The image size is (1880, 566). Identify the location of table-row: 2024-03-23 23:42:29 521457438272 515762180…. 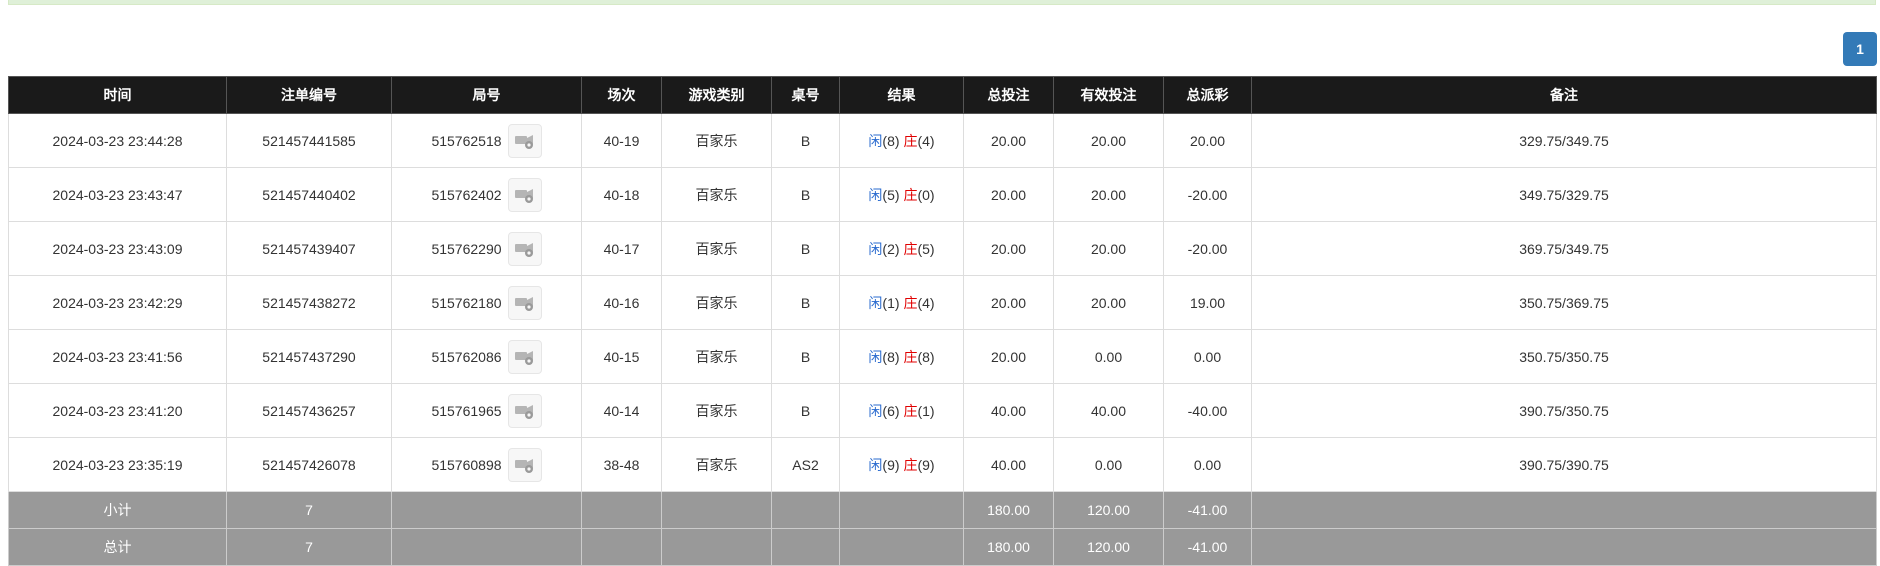
(942, 302).